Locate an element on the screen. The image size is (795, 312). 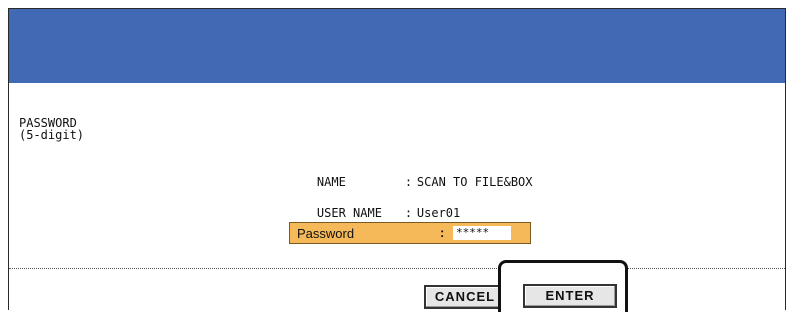
user-name-key: USER NAME is located at coordinates (349, 213).